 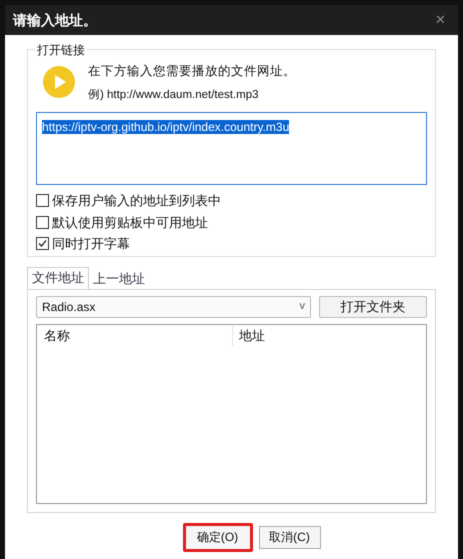 I want to click on url-field: https://iptv-org.github.io/iptv/index.country.m3u, so click(x=231, y=148).